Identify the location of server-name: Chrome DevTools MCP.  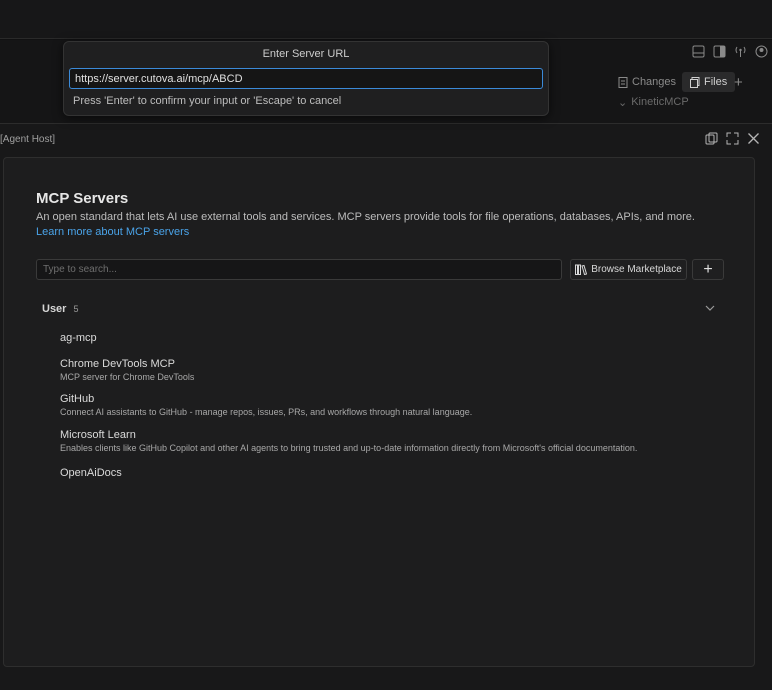
(117, 364).